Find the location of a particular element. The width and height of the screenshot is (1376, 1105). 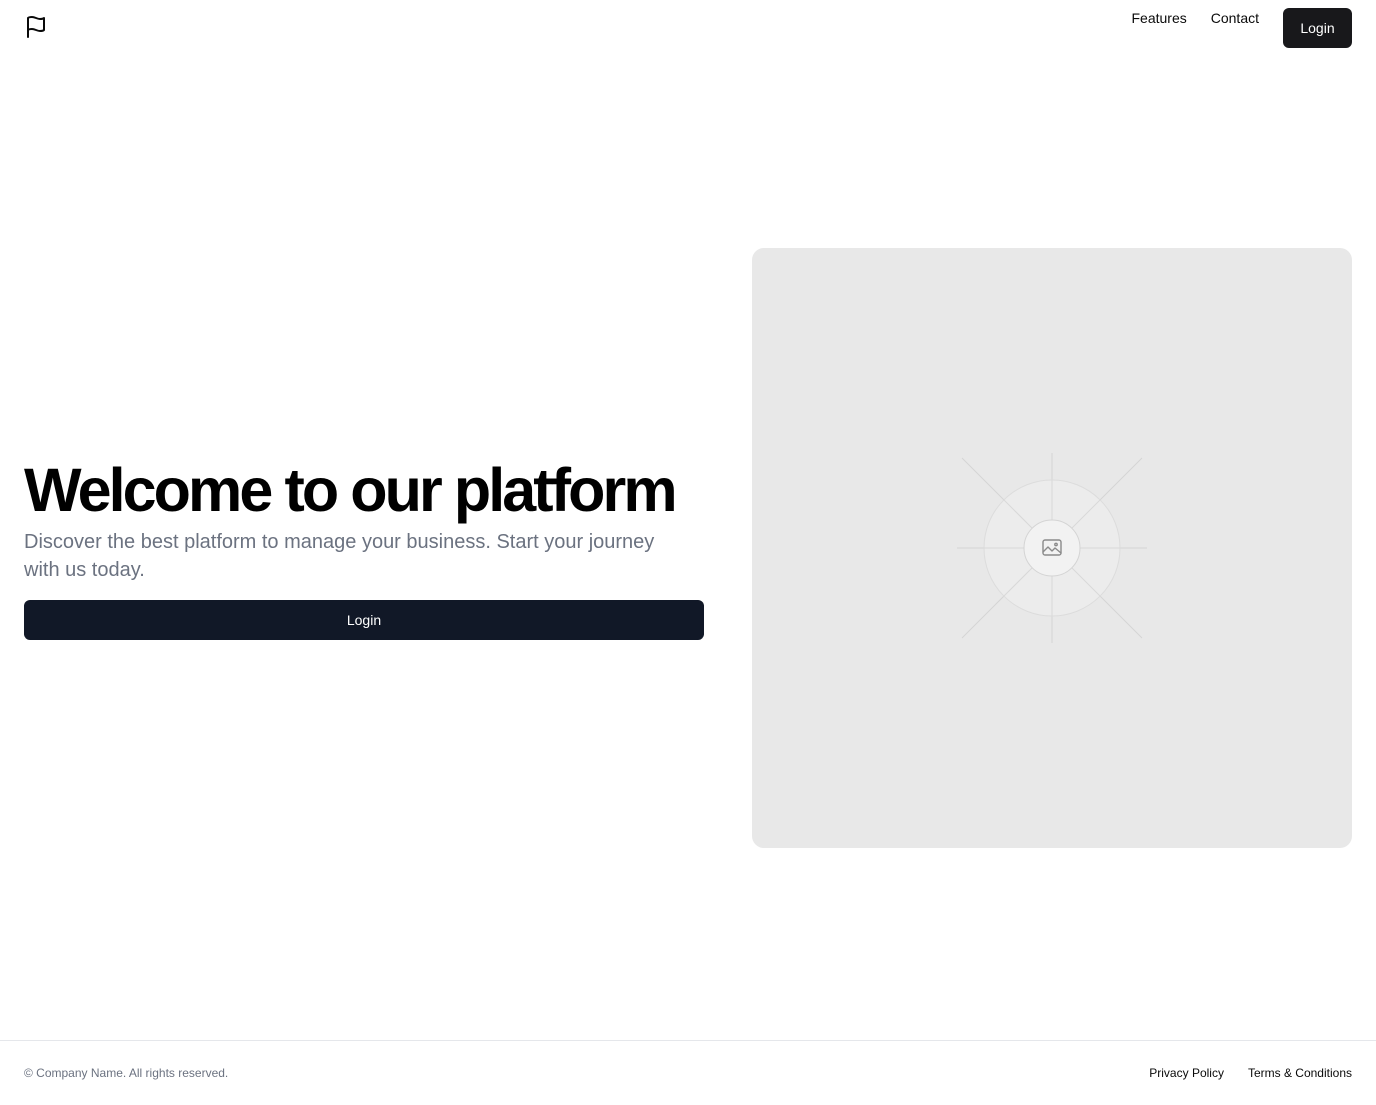

nav-link-features: Features is located at coordinates (1159, 18).